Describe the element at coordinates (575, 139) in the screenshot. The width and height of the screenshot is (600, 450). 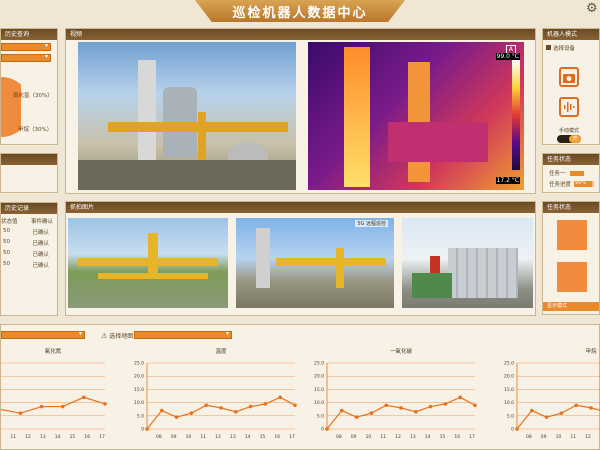
I see `toggle-knob: 开` at that location.